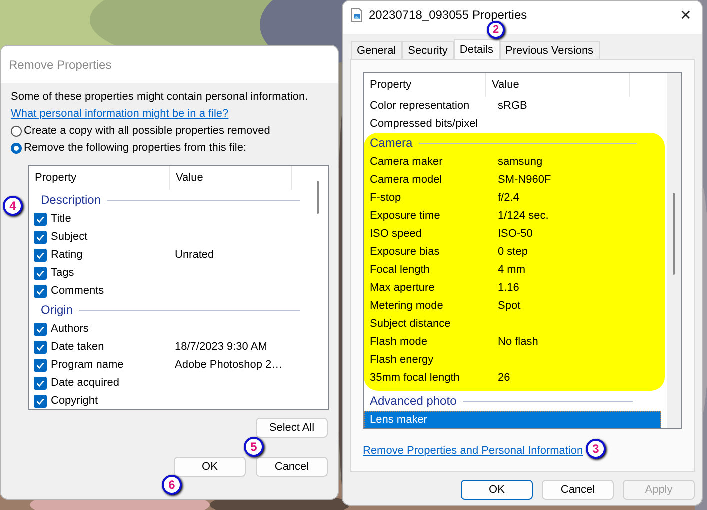  Describe the element at coordinates (514, 216) in the screenshot. I see `property-row: Exposure time 1/124 sec.` at that location.